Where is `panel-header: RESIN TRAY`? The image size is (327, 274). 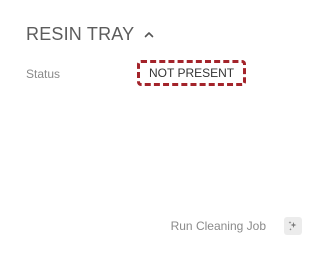 panel-header: RESIN TRAY is located at coordinates (91, 34).